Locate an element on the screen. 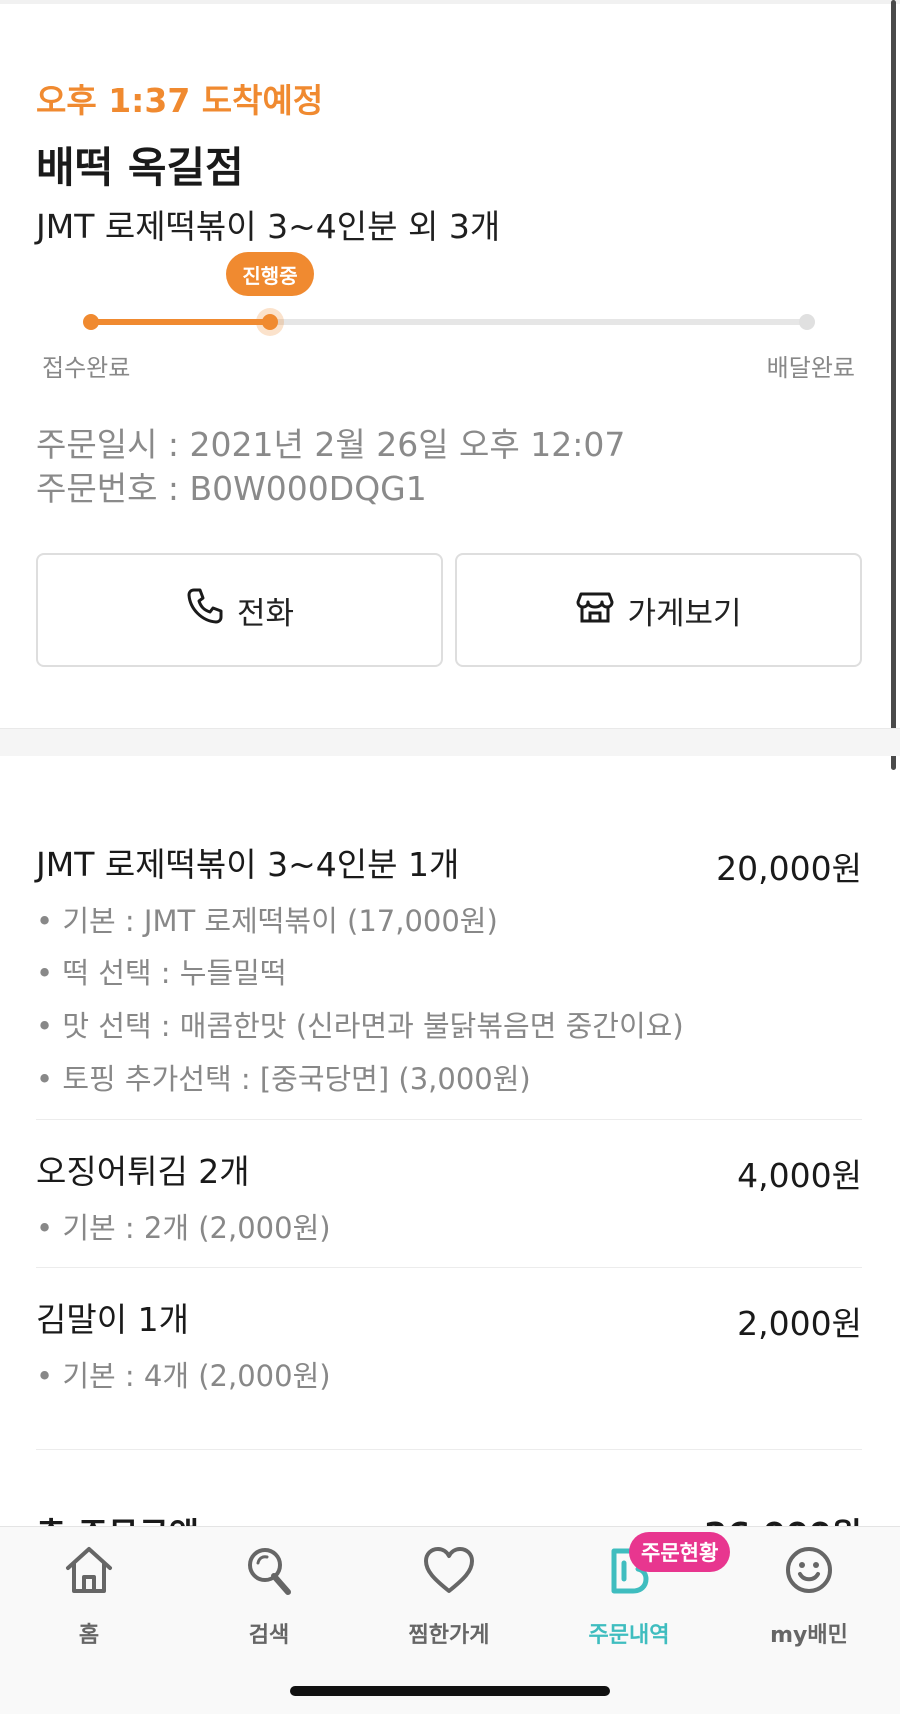  search-icon is located at coordinates (269, 1572).